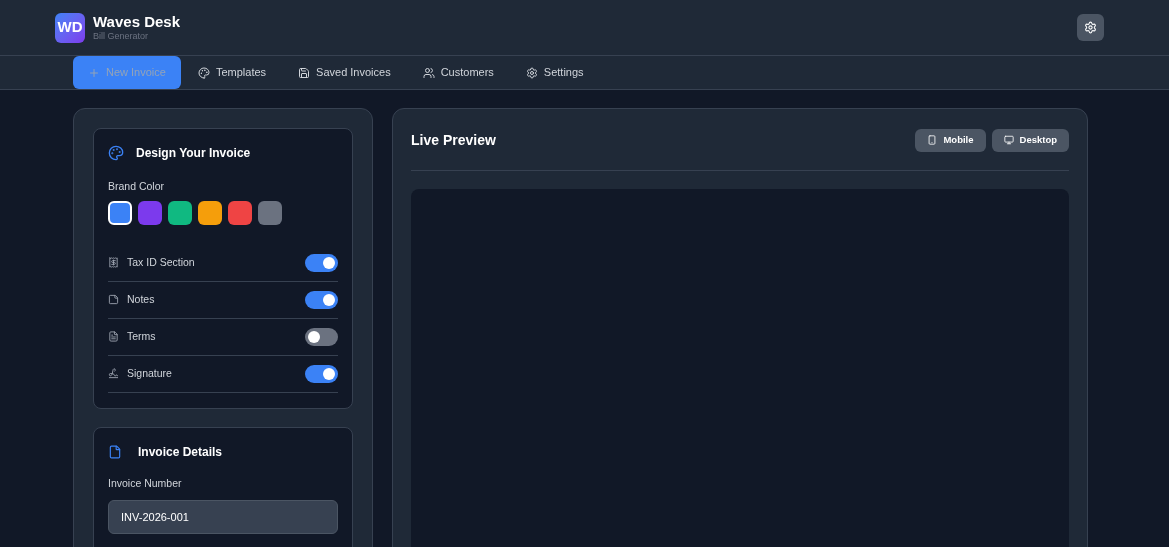 The width and height of the screenshot is (1169, 547). What do you see at coordinates (232, 72) in the screenshot?
I see `nav-tab: Templates` at bounding box center [232, 72].